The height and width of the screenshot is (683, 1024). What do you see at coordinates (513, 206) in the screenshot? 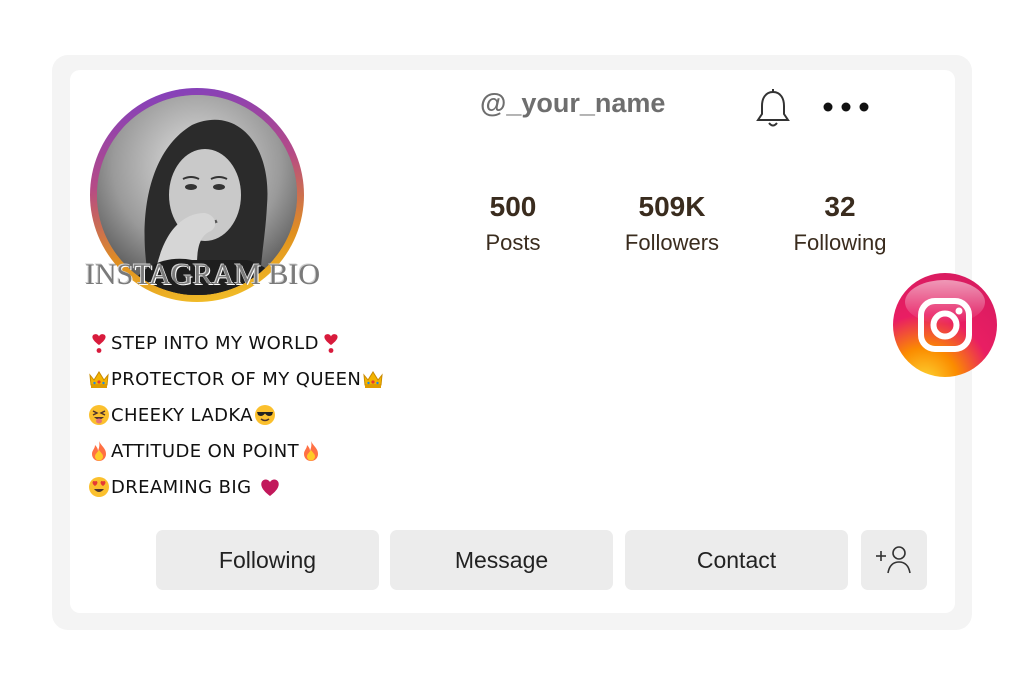
I see `stat-value: 500` at bounding box center [513, 206].